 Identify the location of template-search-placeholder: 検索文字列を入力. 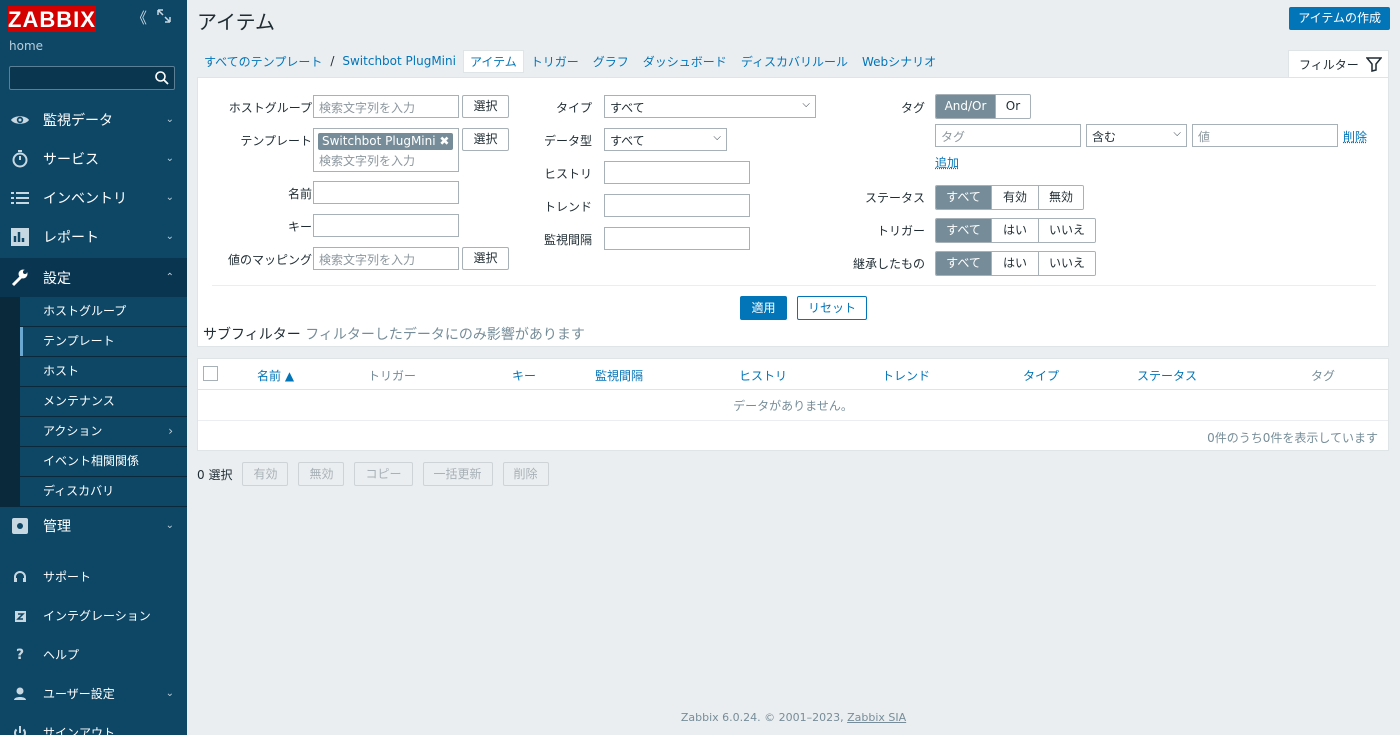
(367, 161).